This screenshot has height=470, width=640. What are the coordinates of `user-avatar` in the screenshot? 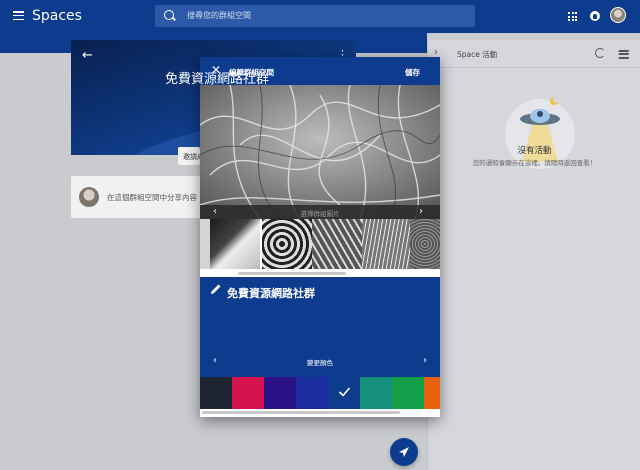 It's located at (618, 15).